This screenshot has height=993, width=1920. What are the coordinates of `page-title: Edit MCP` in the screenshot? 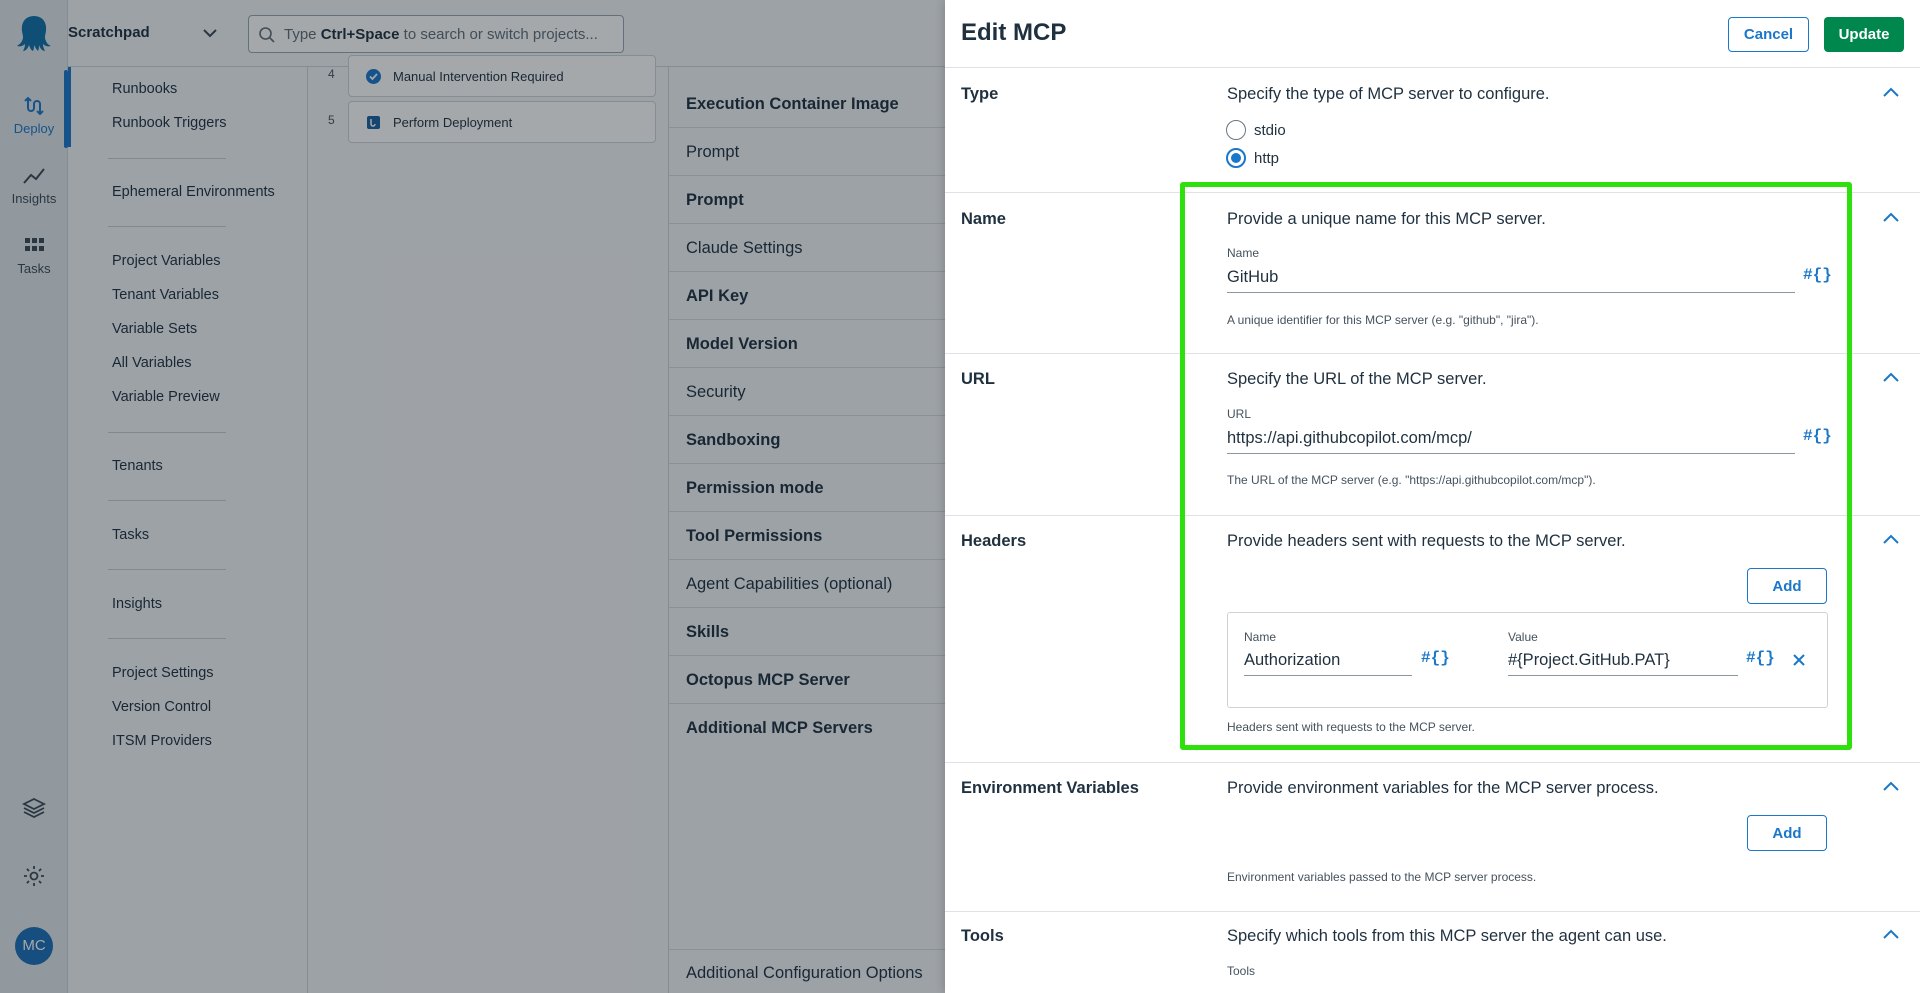 It's located at (1014, 32).